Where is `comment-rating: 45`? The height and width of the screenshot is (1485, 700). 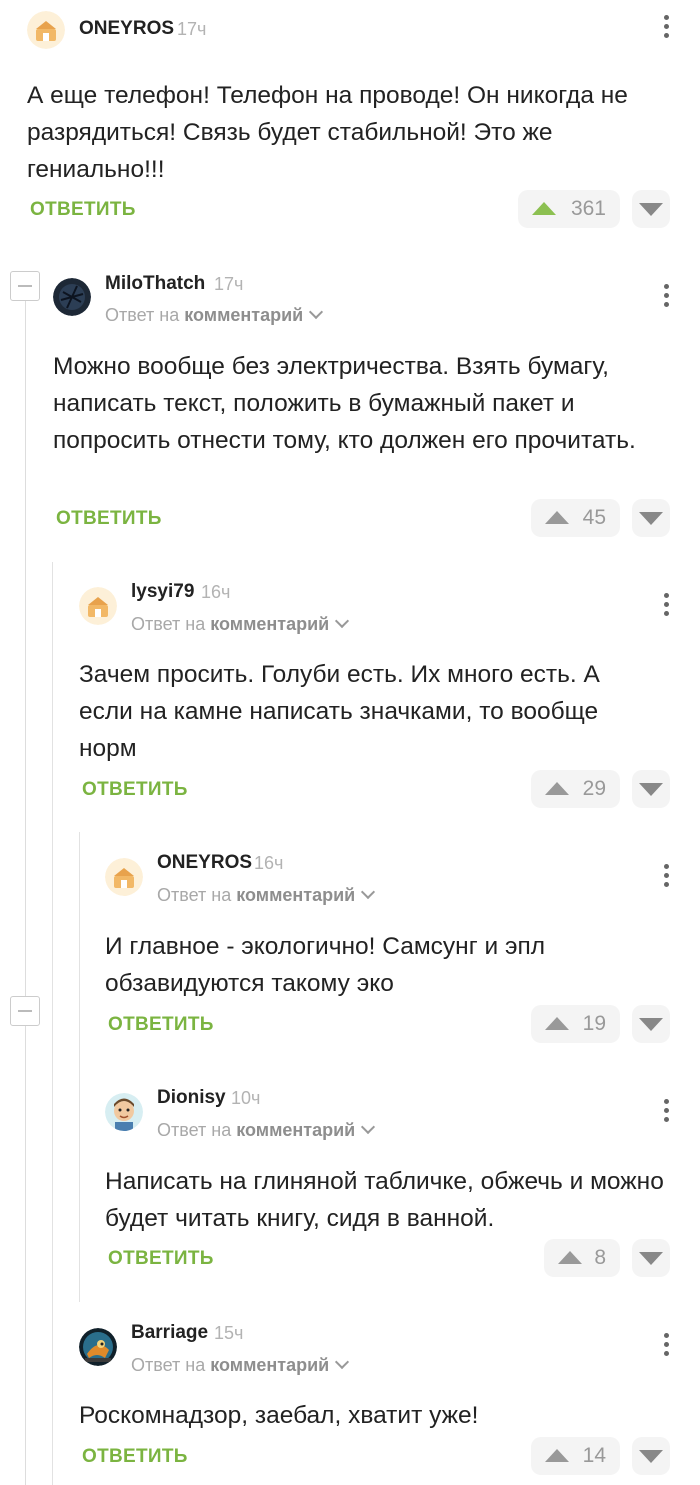
comment-rating: 45 is located at coordinates (594, 517).